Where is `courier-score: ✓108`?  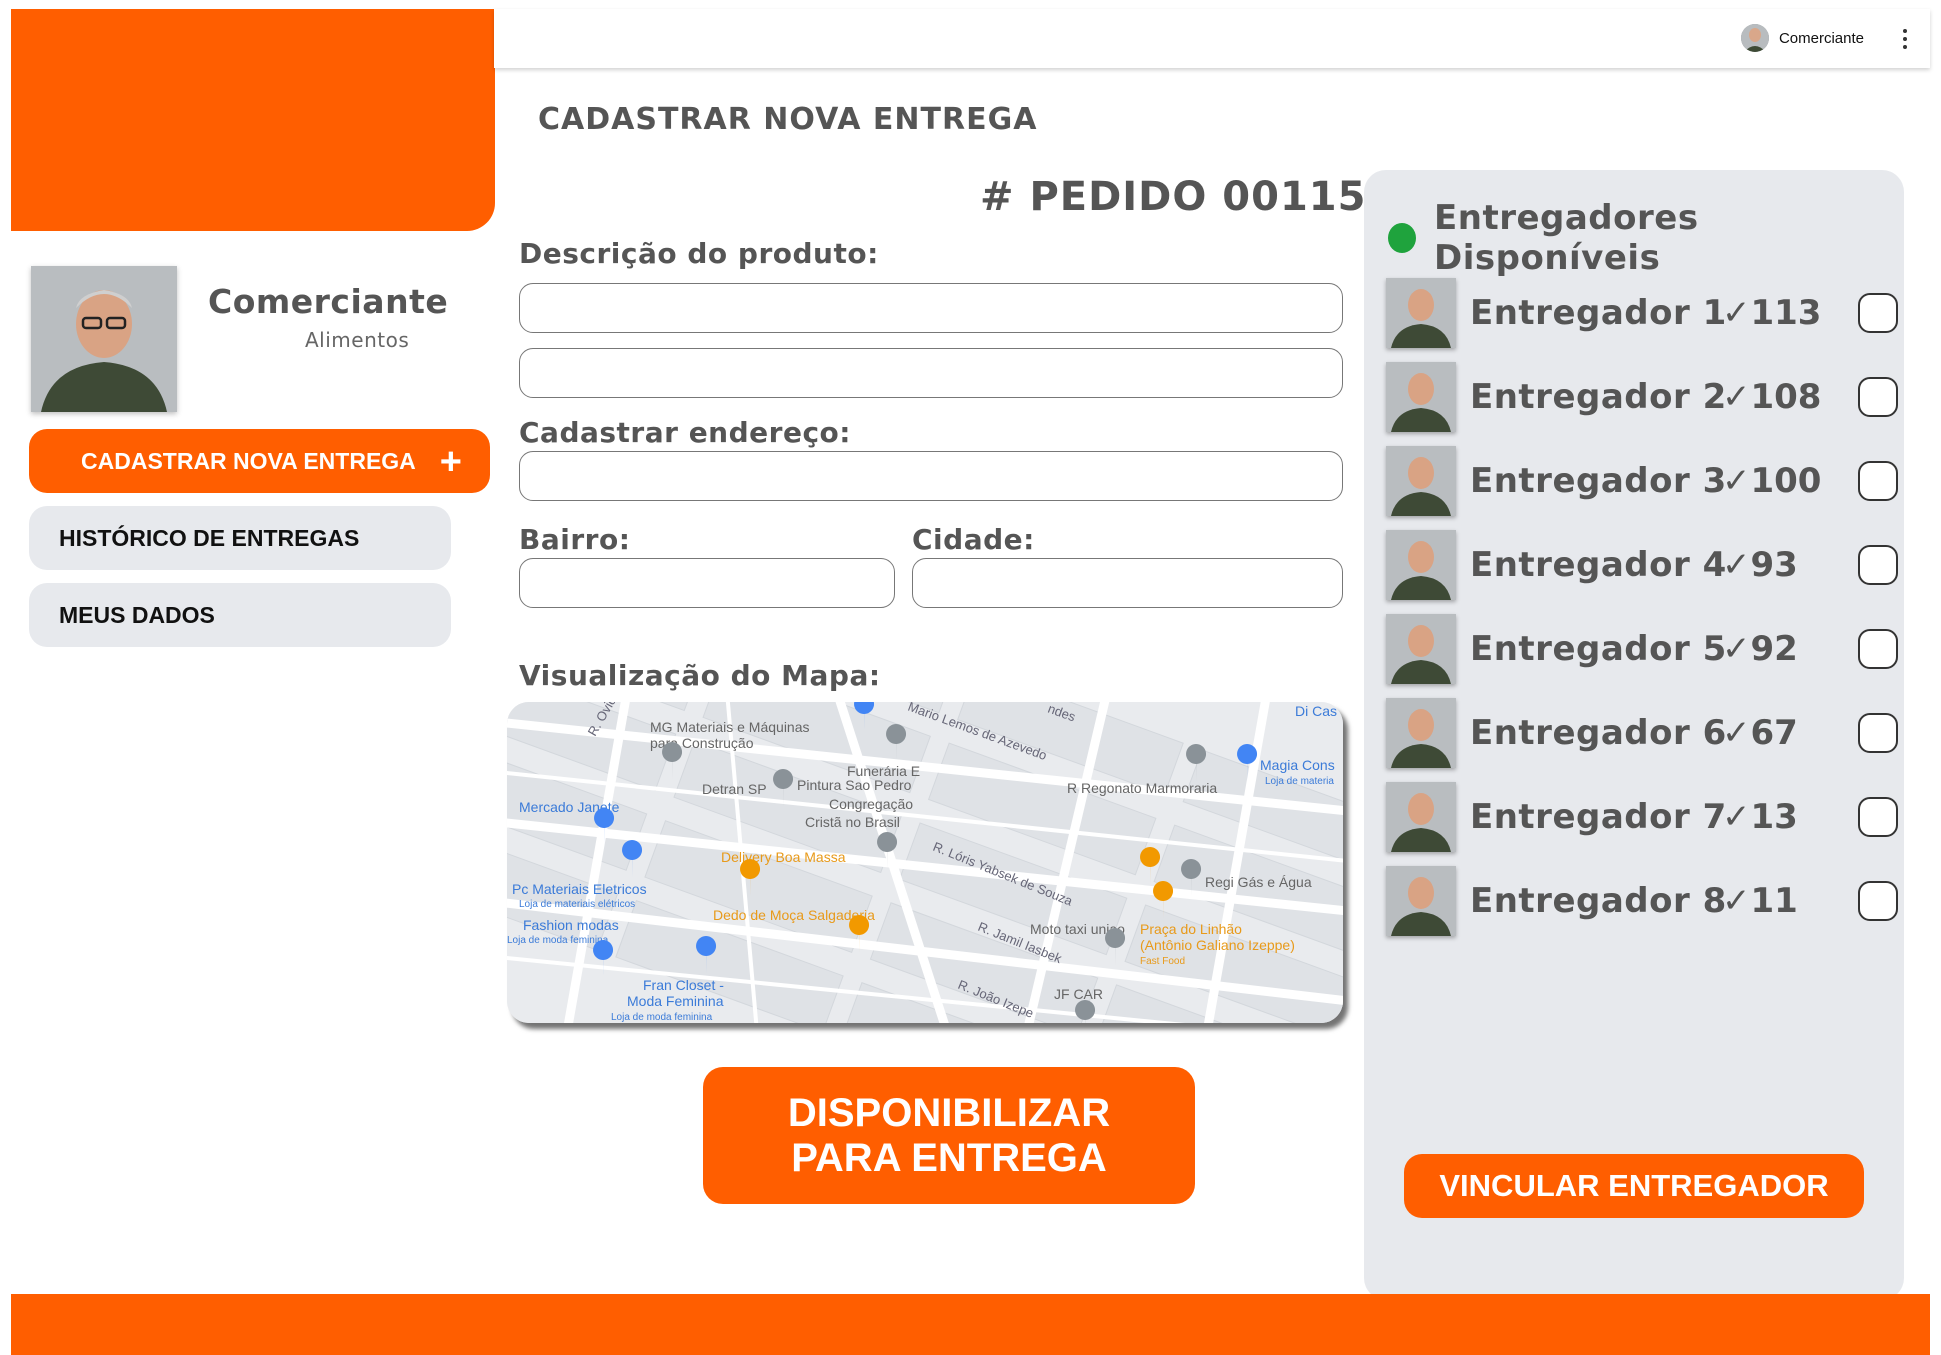
courier-score: ✓108 is located at coordinates (1772, 397).